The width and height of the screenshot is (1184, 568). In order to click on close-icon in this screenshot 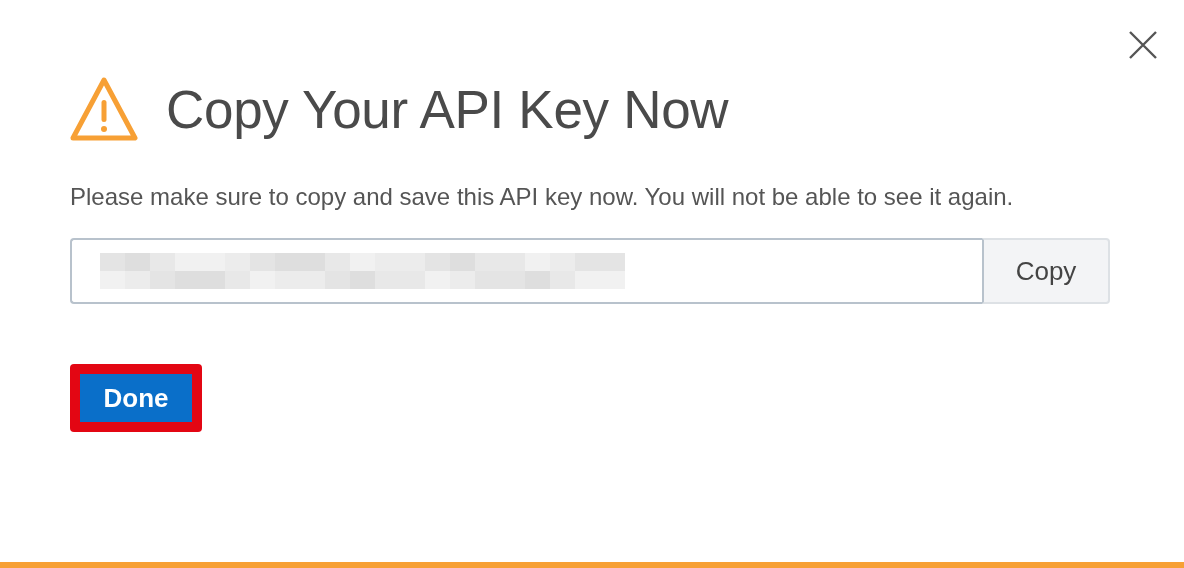, I will do `click(1143, 45)`.